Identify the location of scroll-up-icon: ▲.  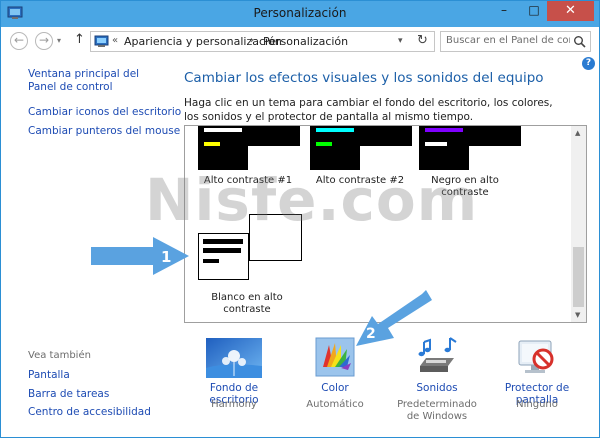
(577, 133).